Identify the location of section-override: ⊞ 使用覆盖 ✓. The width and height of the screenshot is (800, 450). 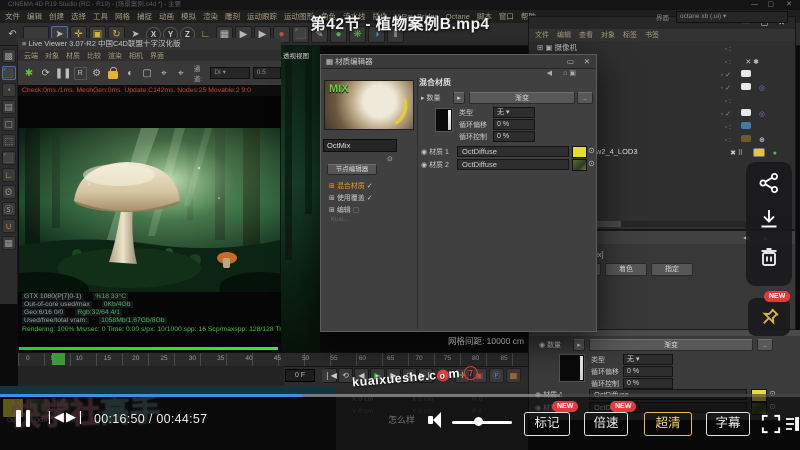
(351, 198).